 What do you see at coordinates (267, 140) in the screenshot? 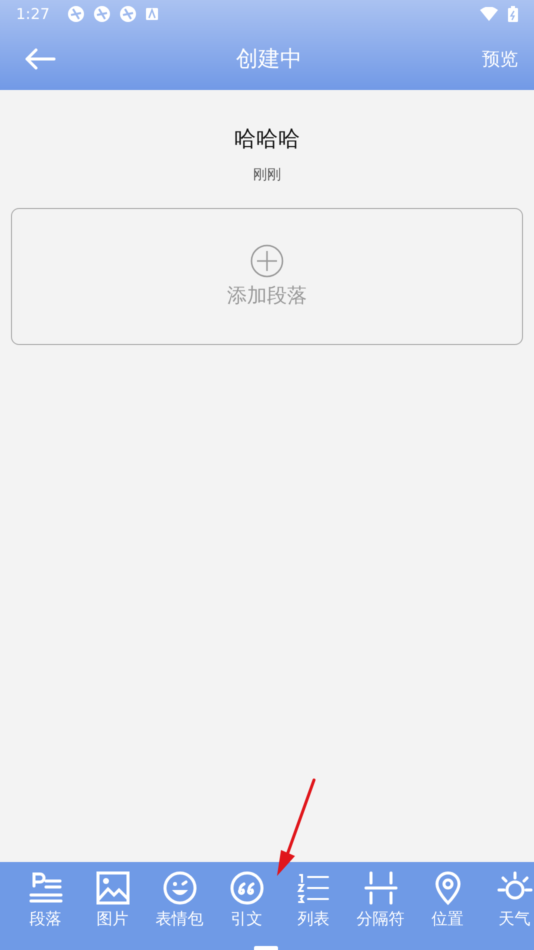
I see `document-title: 哈哈哈` at bounding box center [267, 140].